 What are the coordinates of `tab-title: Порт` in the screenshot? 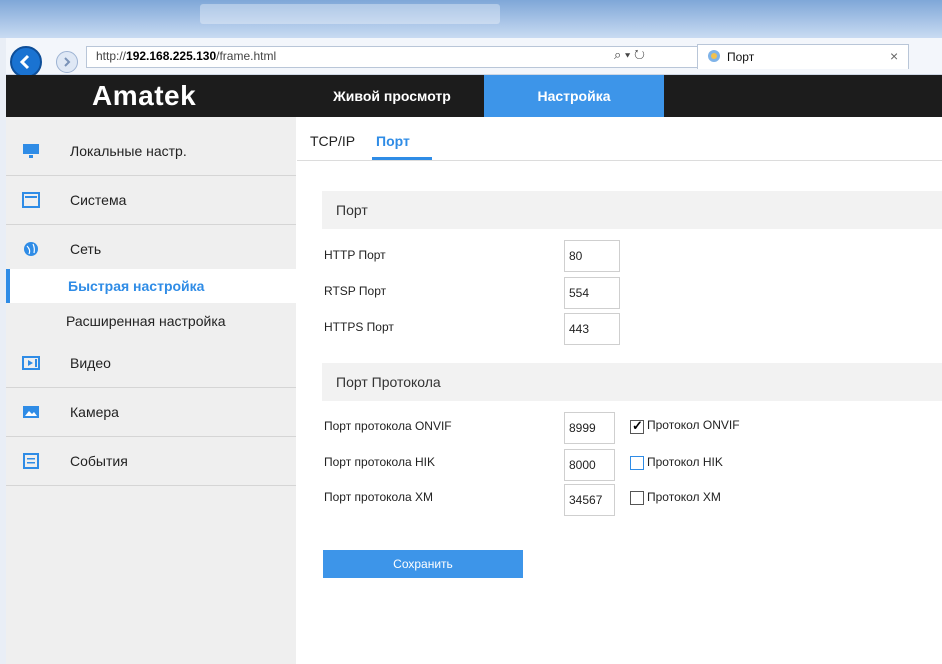 It's located at (741, 57).